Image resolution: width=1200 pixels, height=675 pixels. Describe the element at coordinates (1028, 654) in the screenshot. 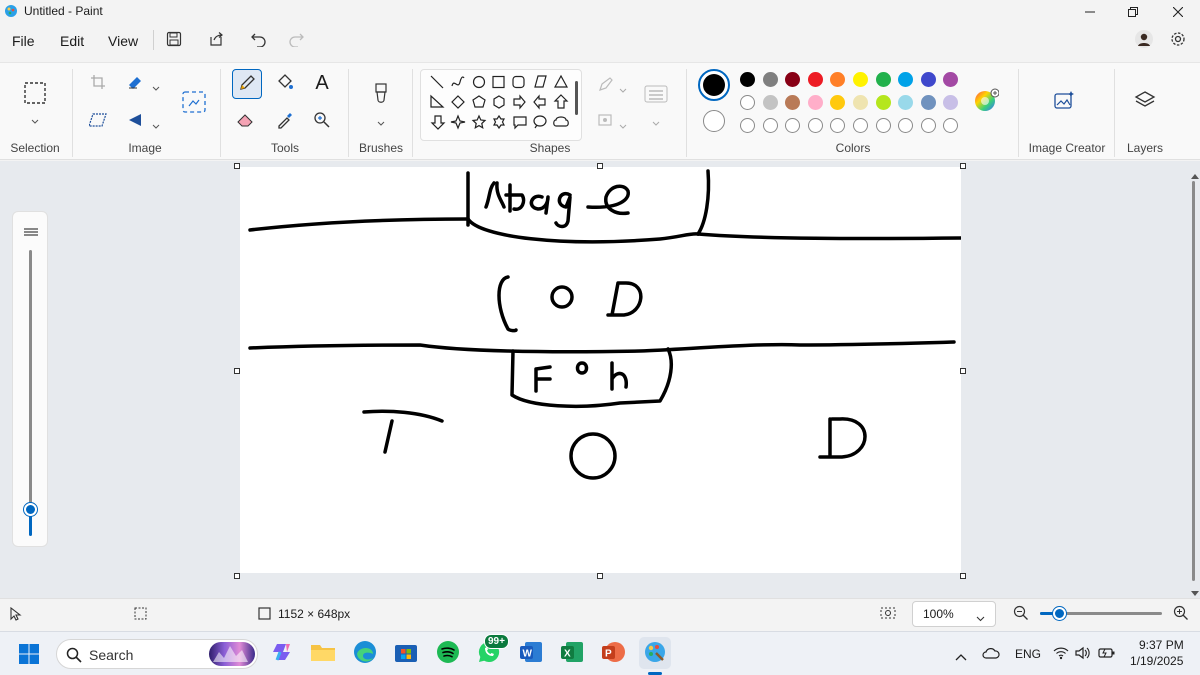

I see `language-indicator: ENG` at that location.